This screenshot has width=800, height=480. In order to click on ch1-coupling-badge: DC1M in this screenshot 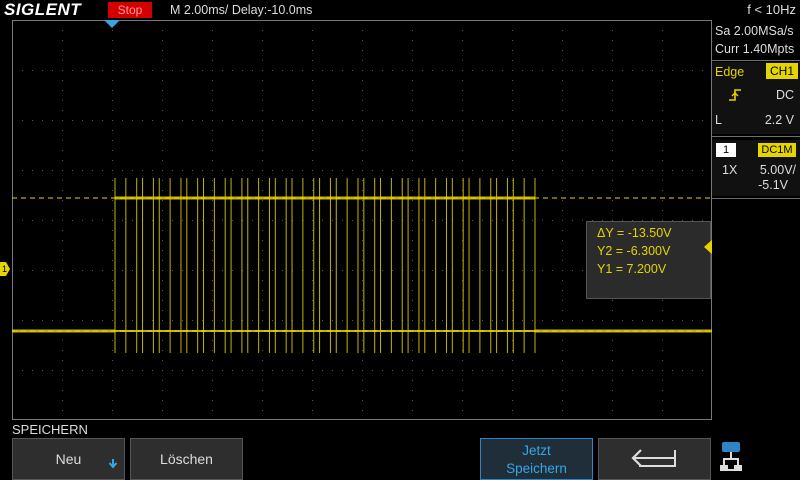, I will do `click(777, 150)`.